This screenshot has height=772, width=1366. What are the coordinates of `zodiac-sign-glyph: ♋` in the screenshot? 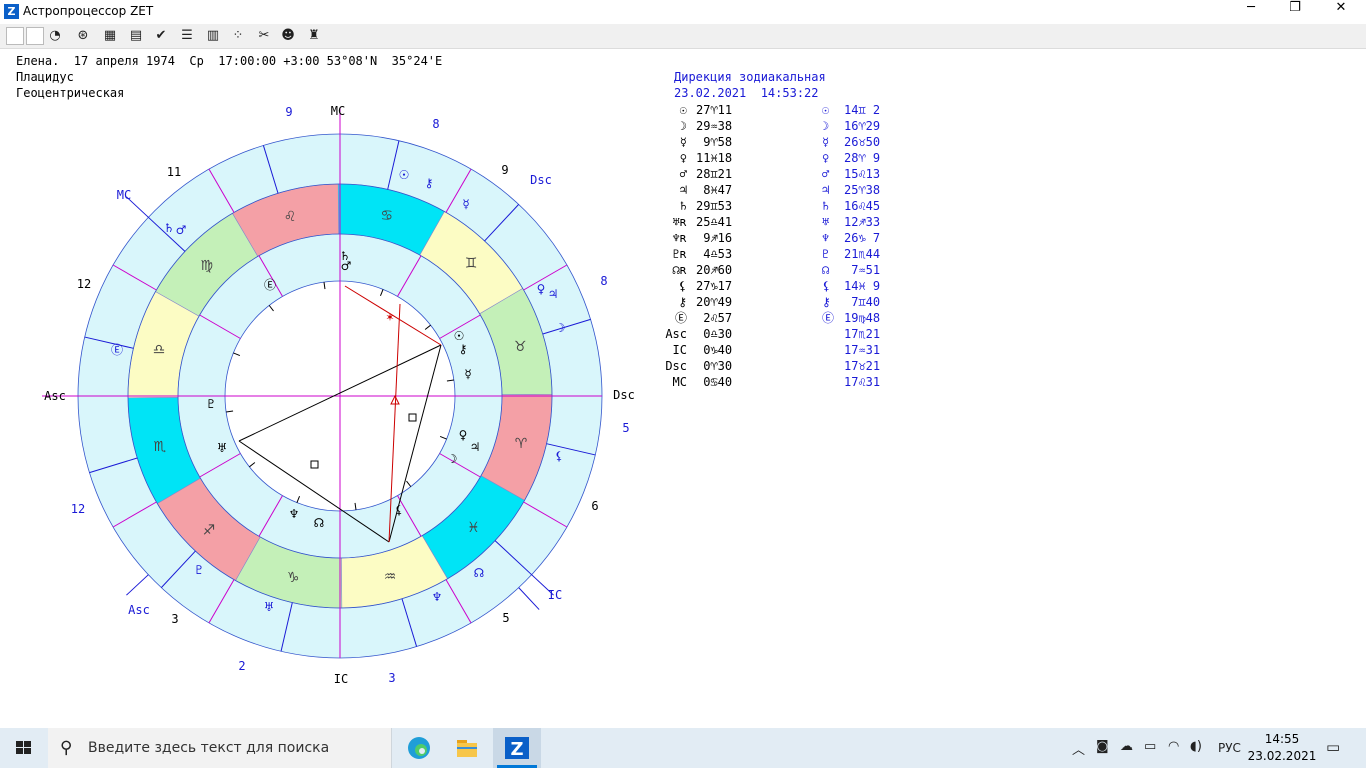 It's located at (387, 216).